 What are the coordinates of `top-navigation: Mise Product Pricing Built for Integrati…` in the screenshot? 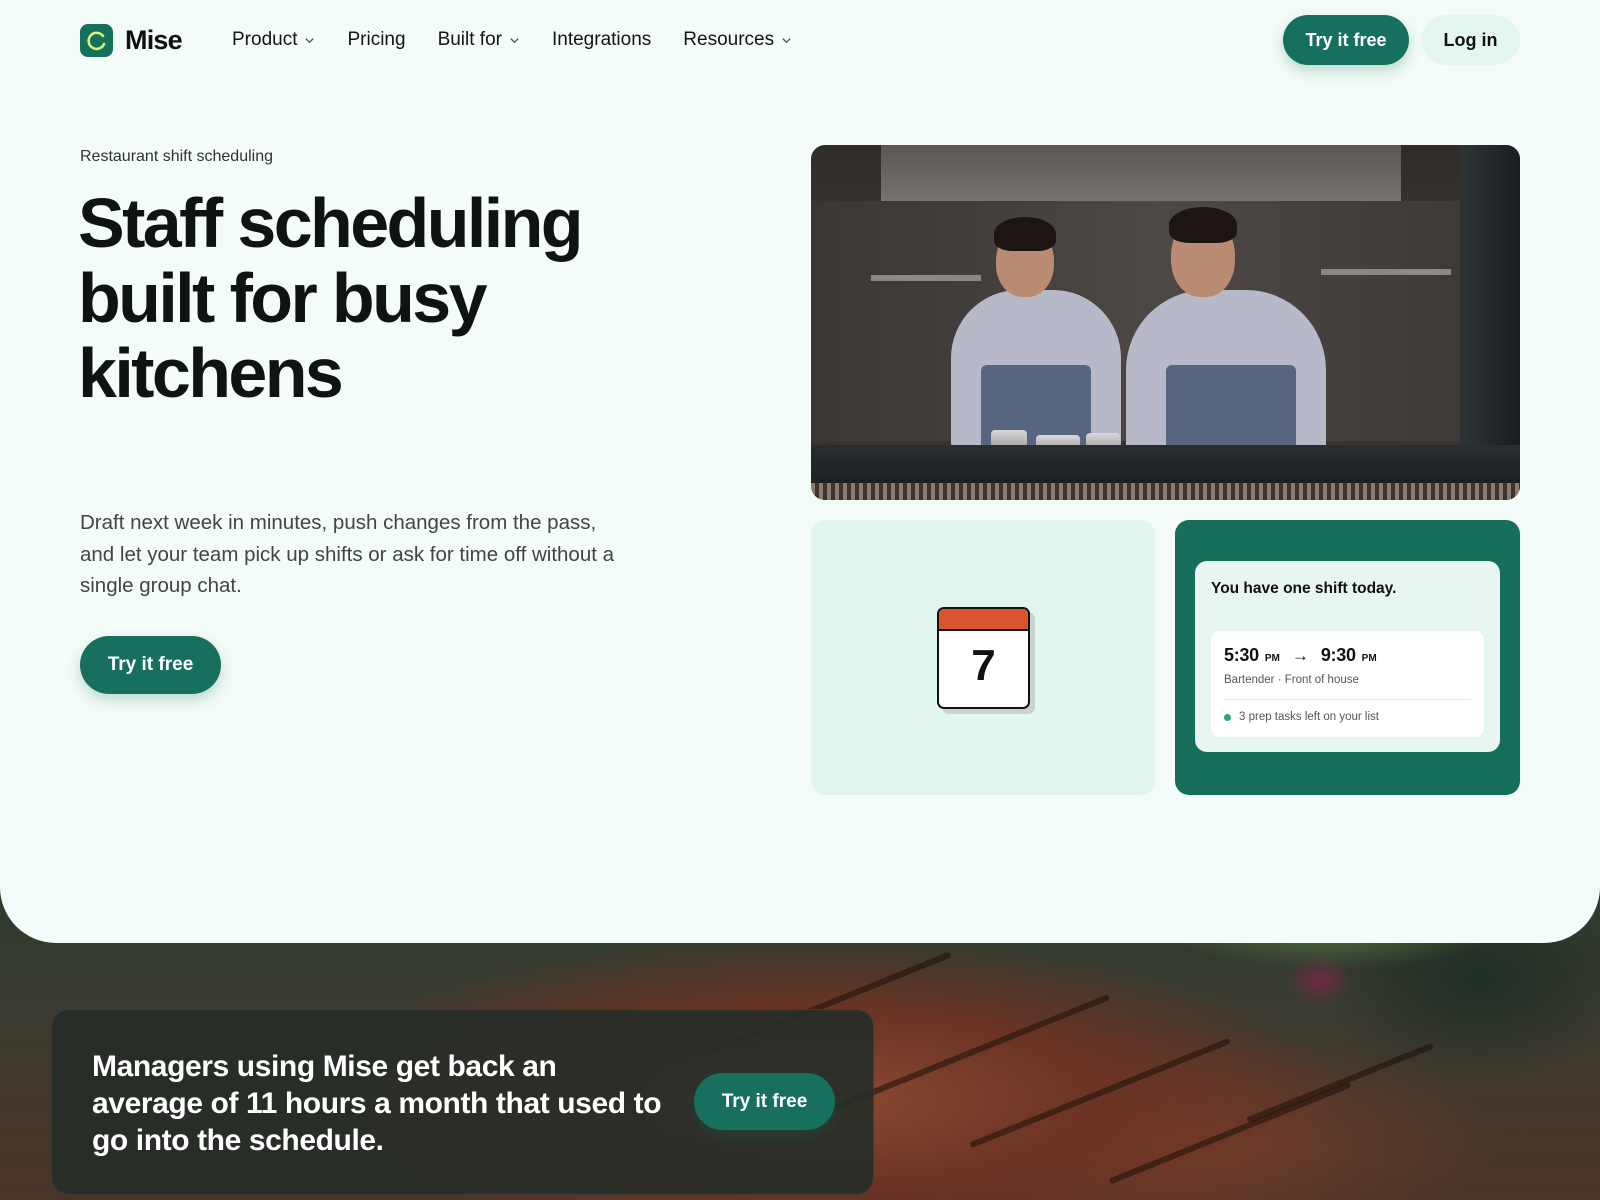 It's located at (800, 40).